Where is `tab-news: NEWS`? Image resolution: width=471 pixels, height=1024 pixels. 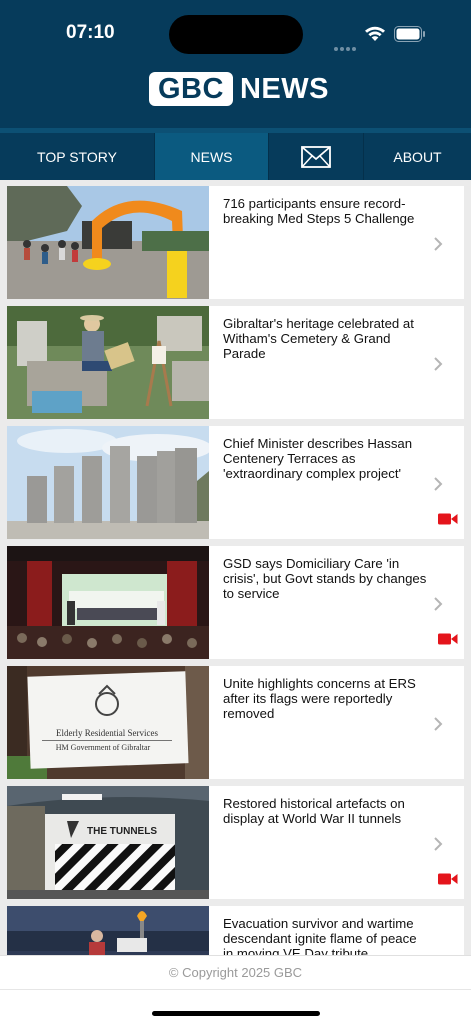 tab-news: NEWS is located at coordinates (212, 156).